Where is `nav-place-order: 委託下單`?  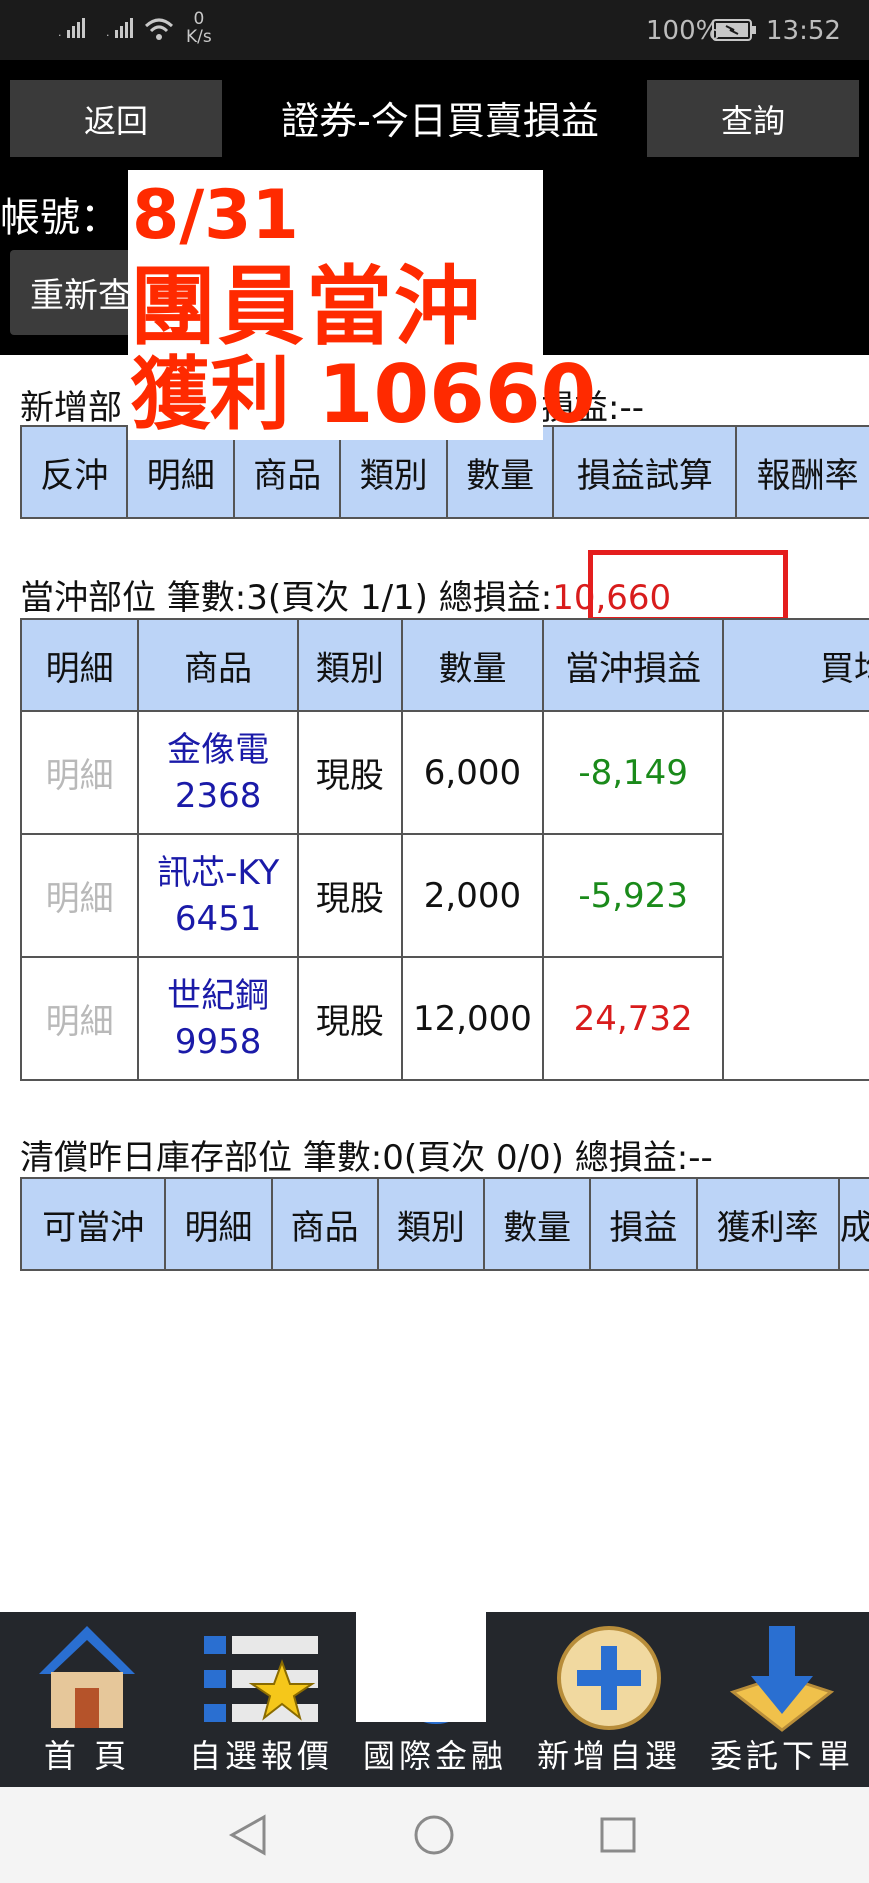 nav-place-order: 委託下單 is located at coordinates (782, 1699).